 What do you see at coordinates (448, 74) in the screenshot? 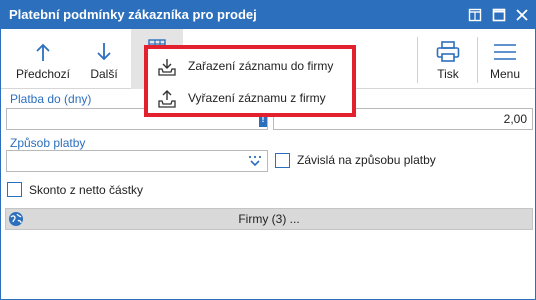
I see `print-label: Tisk` at bounding box center [448, 74].